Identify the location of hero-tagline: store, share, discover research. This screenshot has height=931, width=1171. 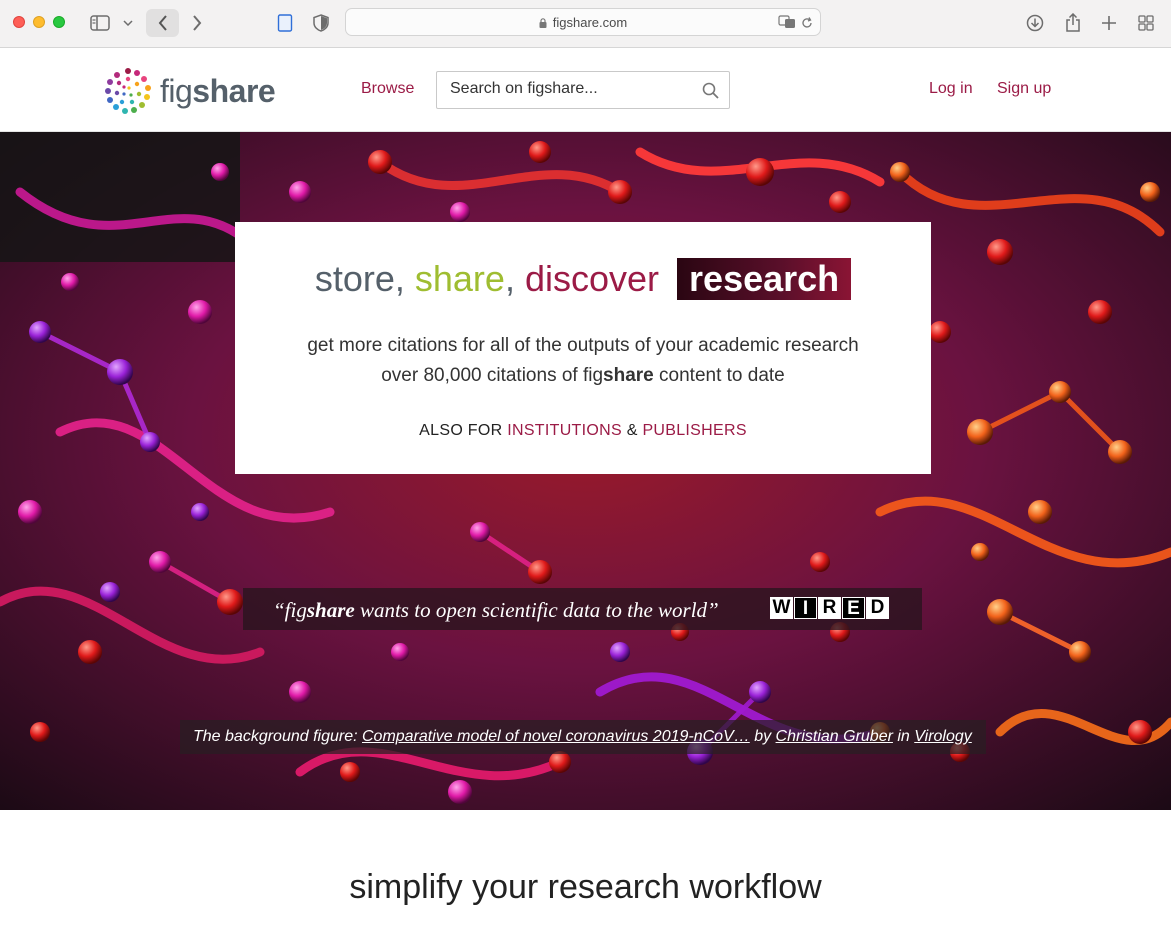
(583, 279).